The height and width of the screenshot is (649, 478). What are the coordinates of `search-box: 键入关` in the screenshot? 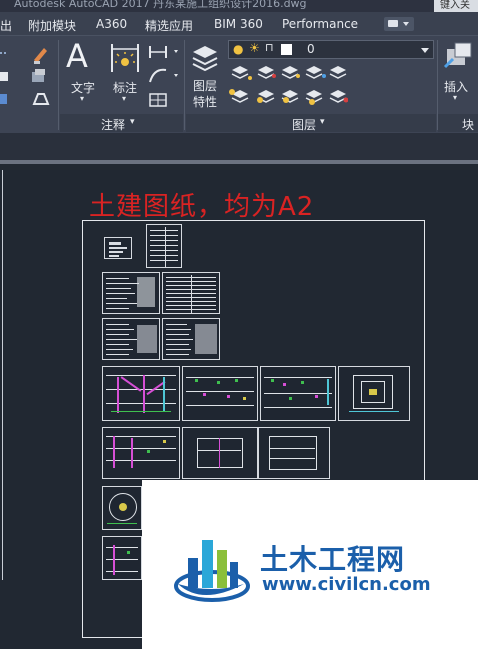 It's located at (456, 6).